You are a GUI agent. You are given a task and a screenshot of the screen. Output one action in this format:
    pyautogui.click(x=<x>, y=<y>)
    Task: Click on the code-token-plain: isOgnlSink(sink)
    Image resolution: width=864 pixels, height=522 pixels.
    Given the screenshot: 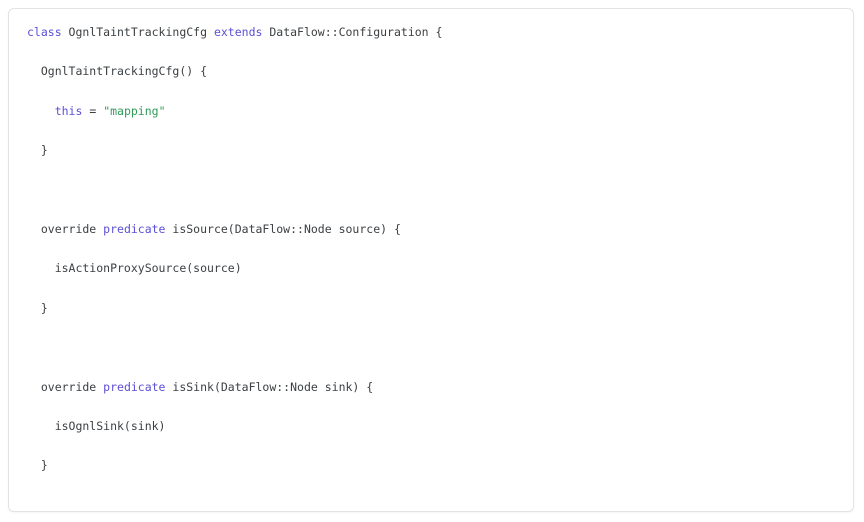 What is the action you would take?
    pyautogui.click(x=96, y=426)
    